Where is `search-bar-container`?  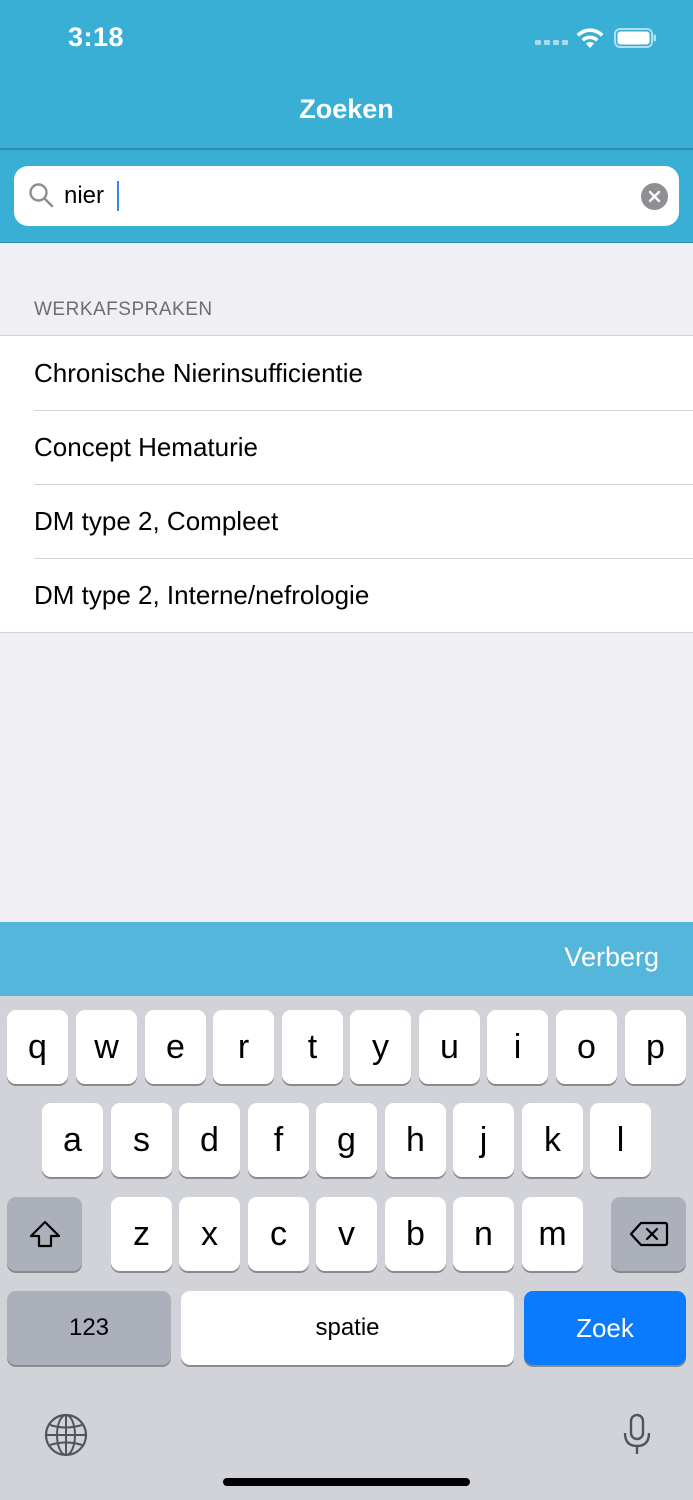
search-bar-container is located at coordinates (346, 196).